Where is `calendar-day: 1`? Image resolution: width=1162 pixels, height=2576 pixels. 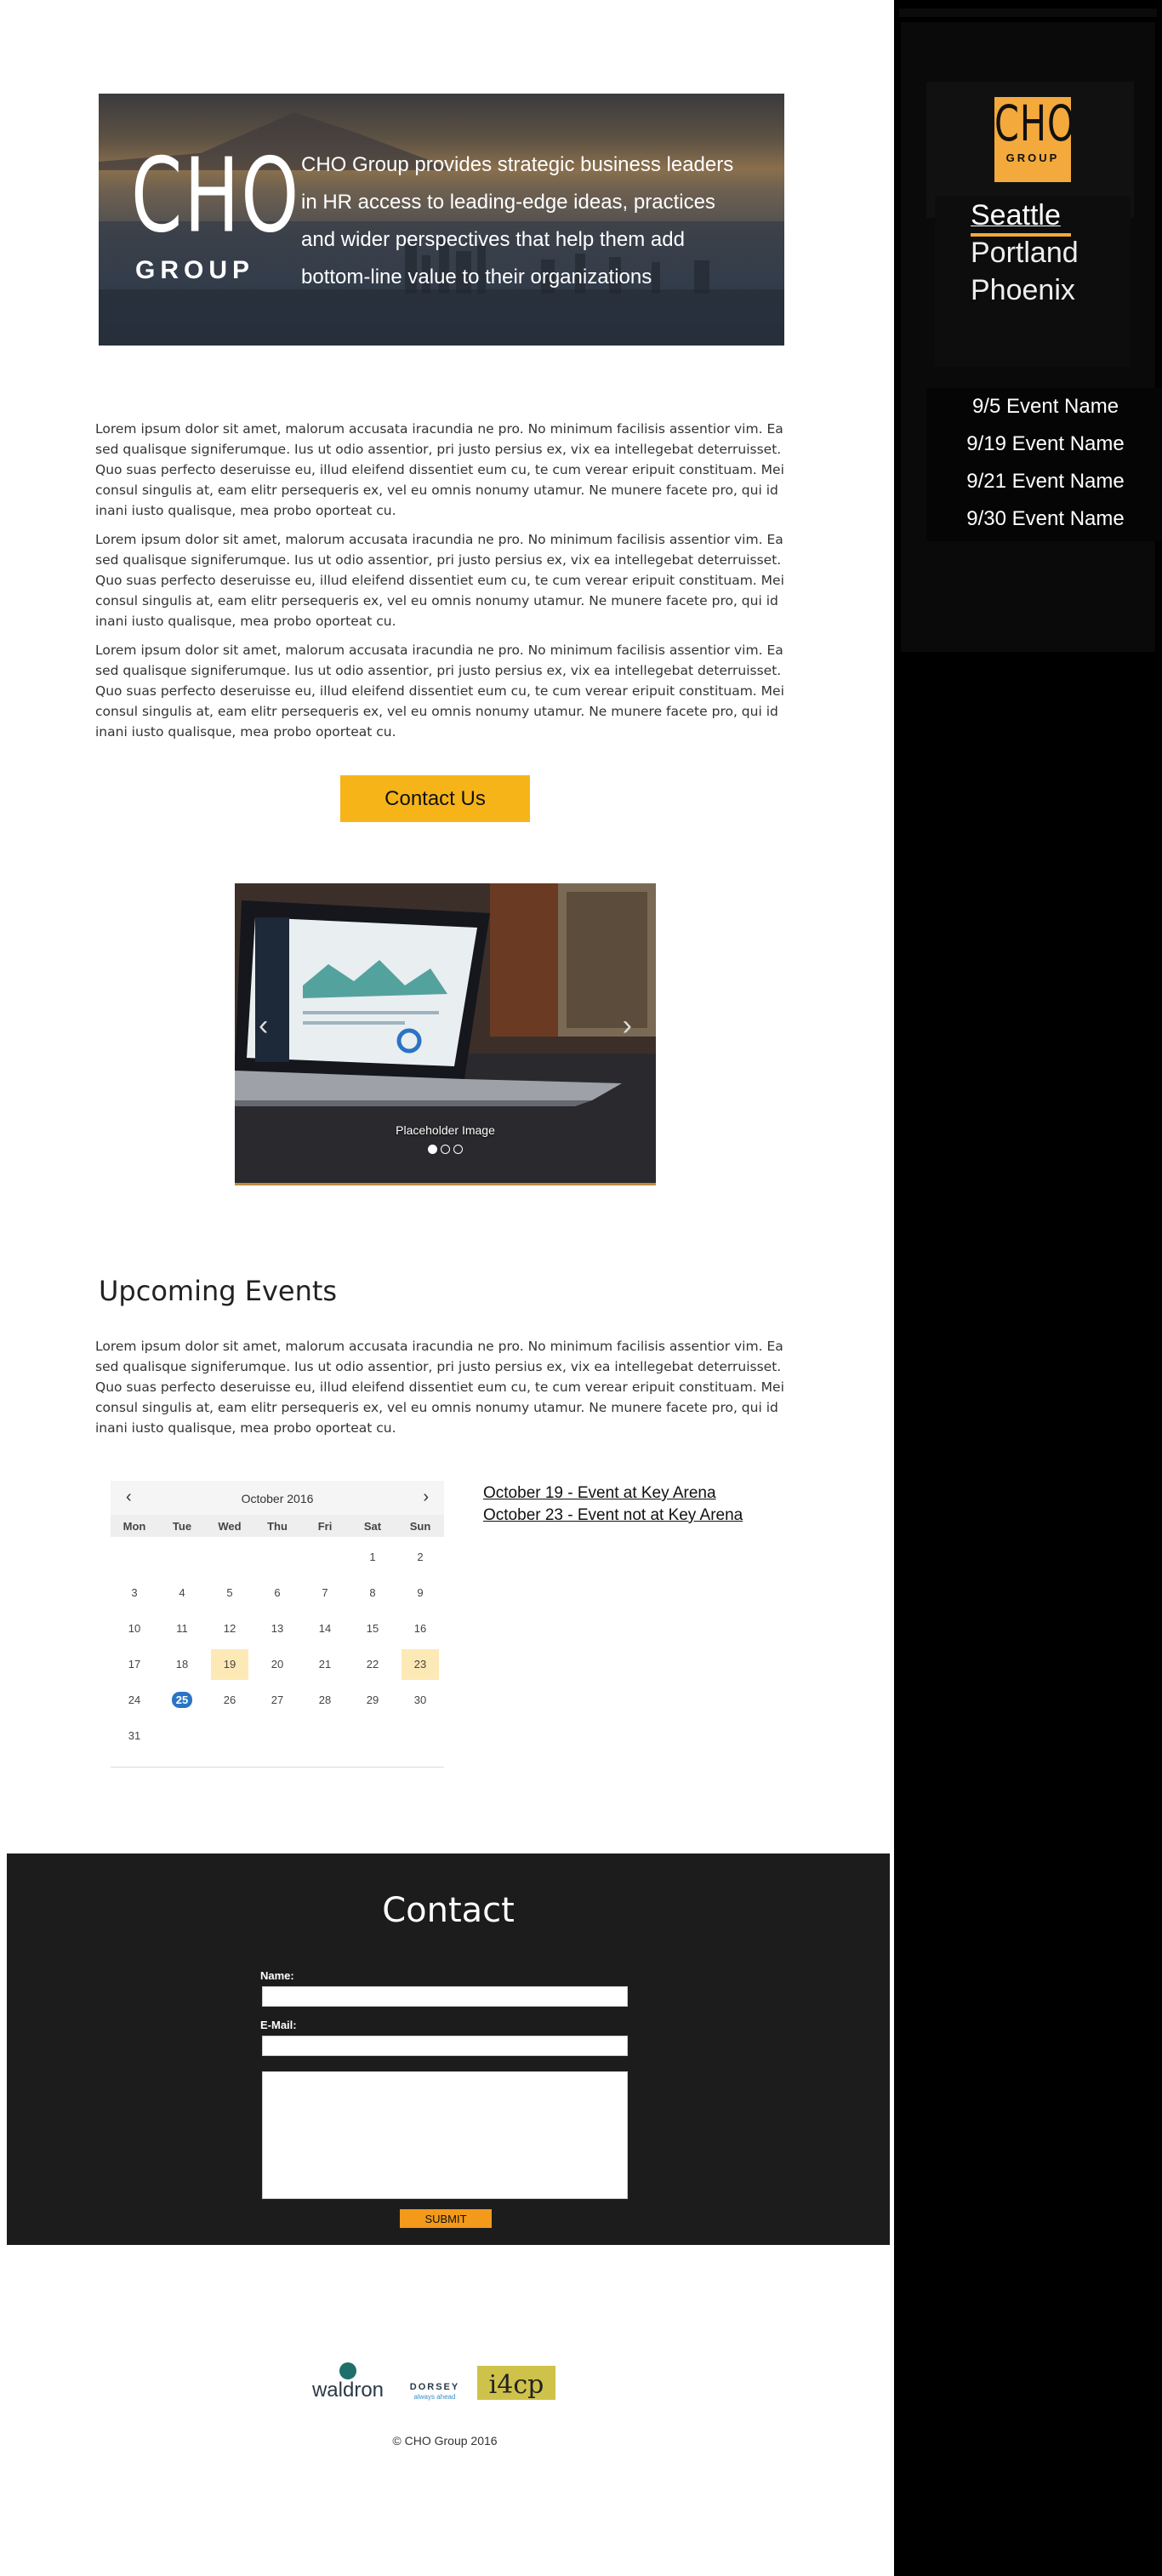
calendar-day: 1 is located at coordinates (373, 1557).